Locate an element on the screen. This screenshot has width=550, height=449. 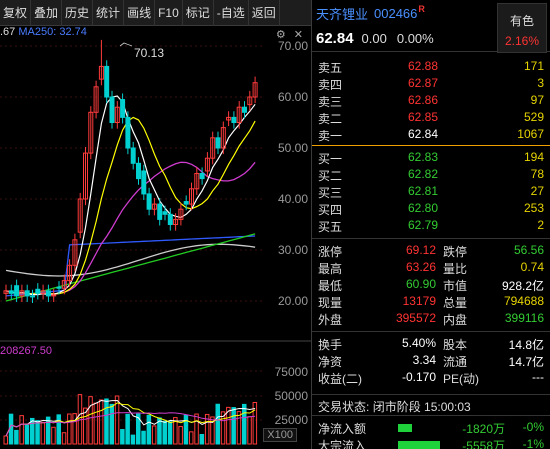
toolbar-button-adjust: 复权 is located at coordinates (16, 13).